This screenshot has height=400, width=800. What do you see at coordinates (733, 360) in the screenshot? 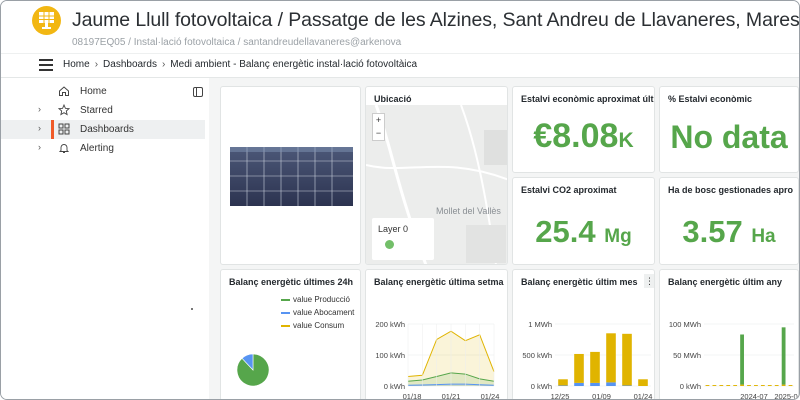
I see `bar-chart: 0 kWh 50 MWh 100 MWh 2024-07 2025-0` at bounding box center [733, 360].